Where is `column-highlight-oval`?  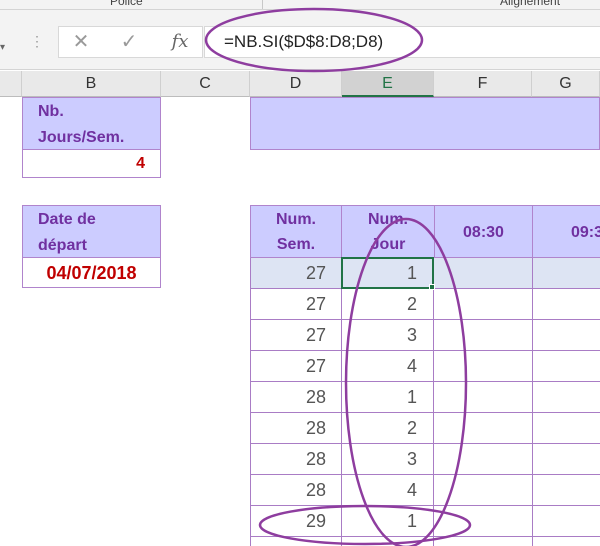
column-highlight-oval is located at coordinates (406, 381).